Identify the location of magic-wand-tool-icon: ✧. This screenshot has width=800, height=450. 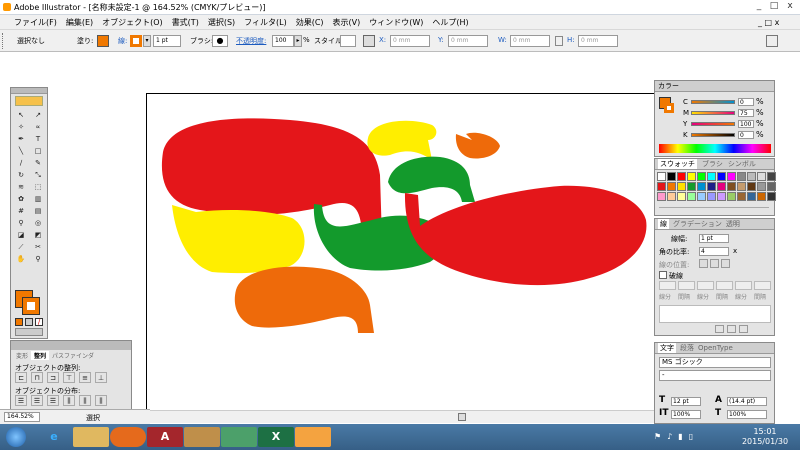
(21, 127).